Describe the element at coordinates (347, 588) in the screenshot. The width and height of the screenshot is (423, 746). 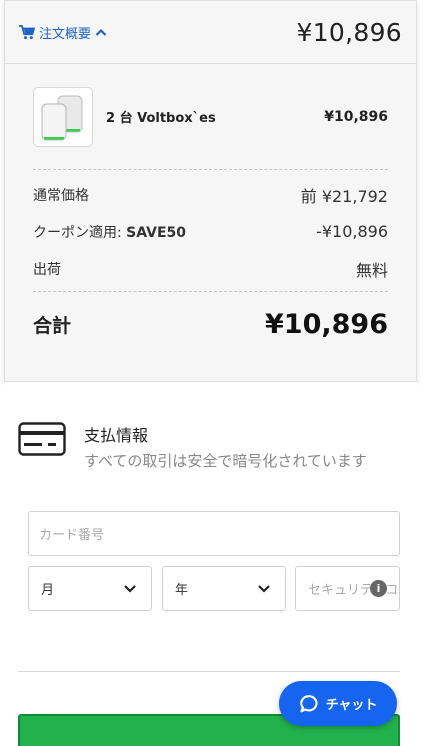
I see `security-code-input: セキュリティコード i` at that location.